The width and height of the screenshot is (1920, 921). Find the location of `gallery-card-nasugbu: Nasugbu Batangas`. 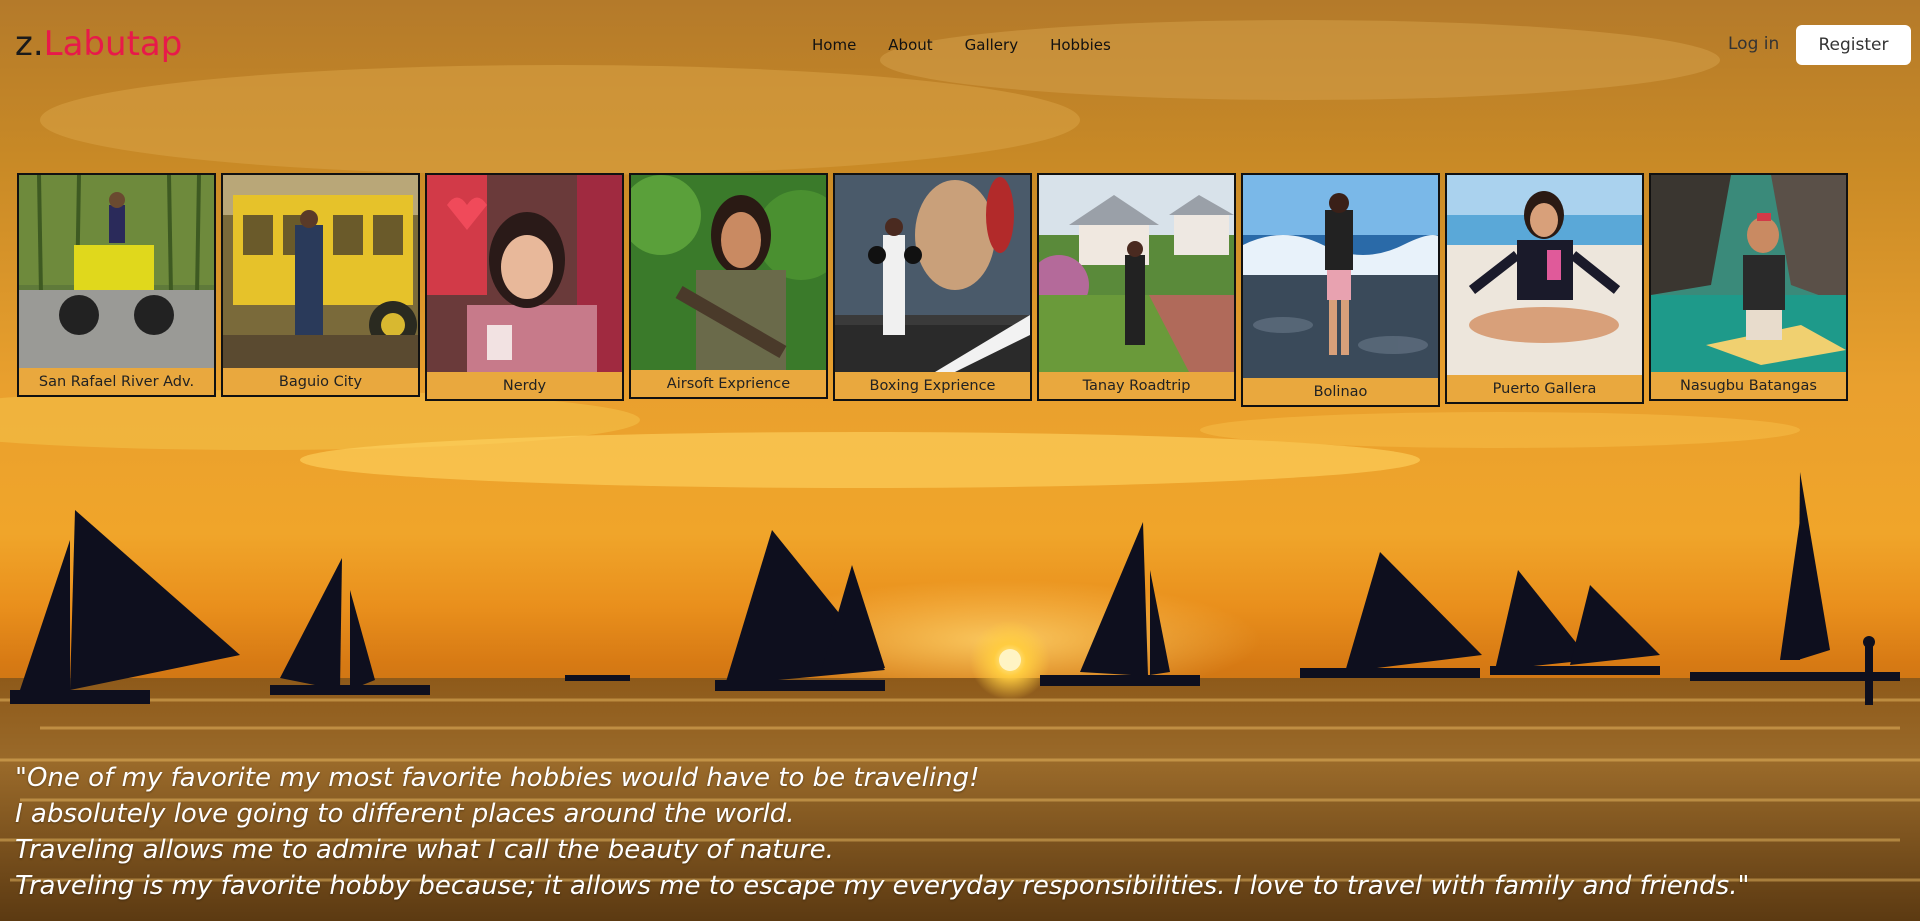

gallery-card-nasugbu: Nasugbu Batangas is located at coordinates (1748, 287).